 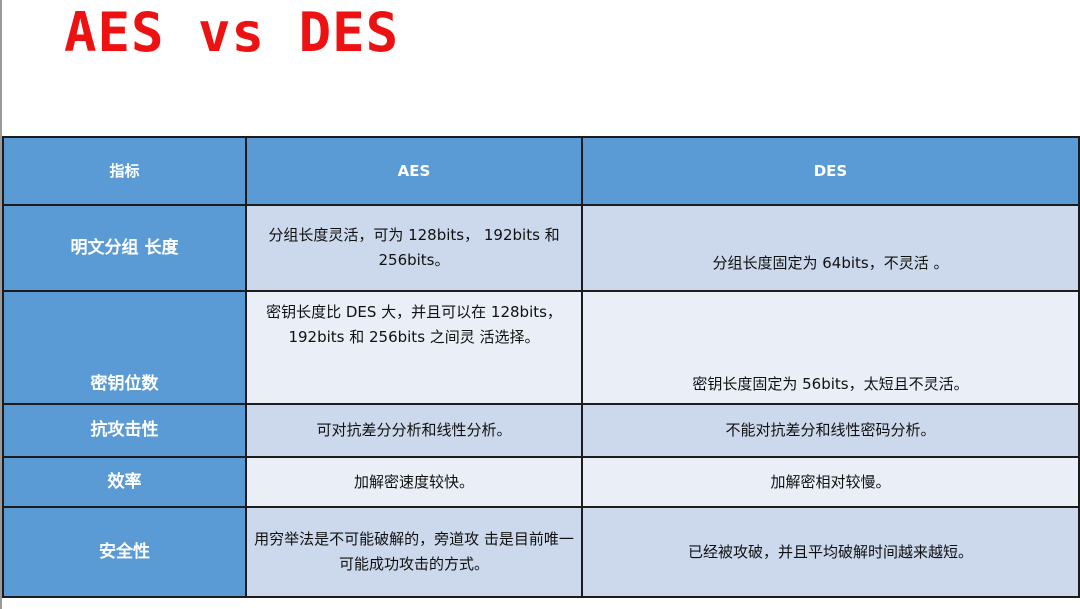 I want to click on table-header-row: 指标 AES DES, so click(x=541, y=171).